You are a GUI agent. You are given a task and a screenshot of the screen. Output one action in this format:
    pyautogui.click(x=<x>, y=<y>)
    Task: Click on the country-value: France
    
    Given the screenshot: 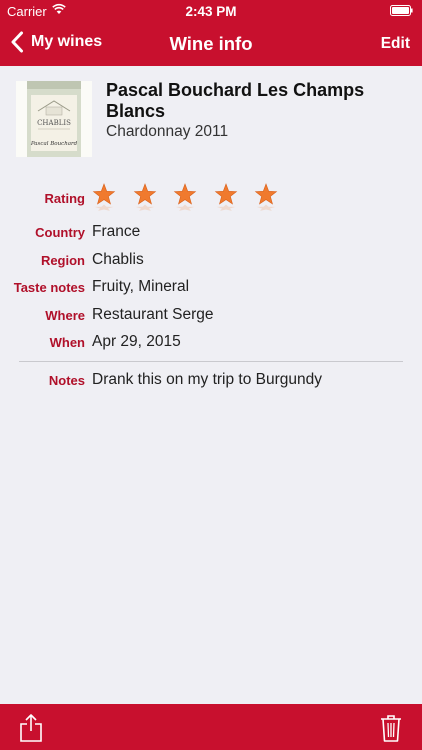 What is the action you would take?
    pyautogui.click(x=116, y=231)
    